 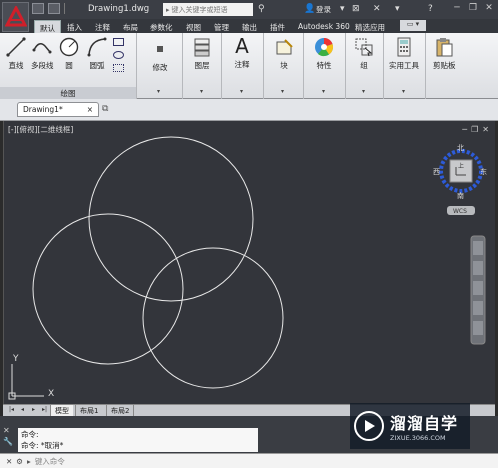 I want to click on viewcube, so click(x=461, y=171).